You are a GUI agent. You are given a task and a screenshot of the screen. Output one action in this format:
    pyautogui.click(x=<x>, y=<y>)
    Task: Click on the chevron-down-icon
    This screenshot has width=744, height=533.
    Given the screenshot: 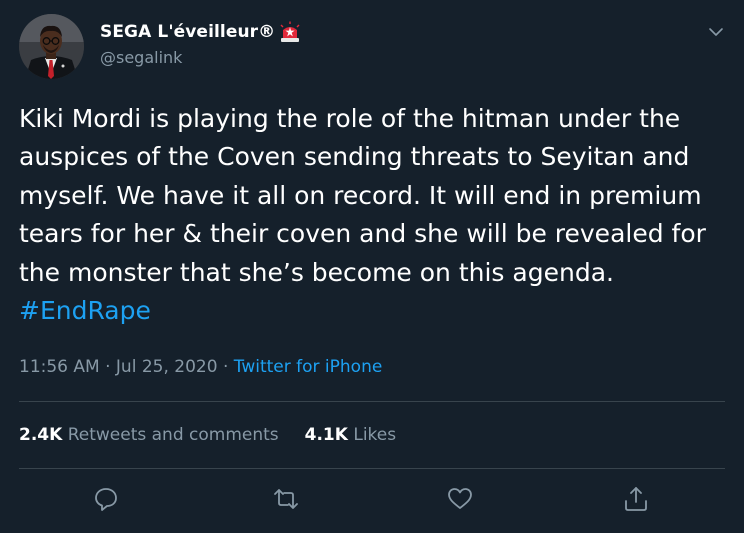 What is the action you would take?
    pyautogui.click(x=716, y=32)
    